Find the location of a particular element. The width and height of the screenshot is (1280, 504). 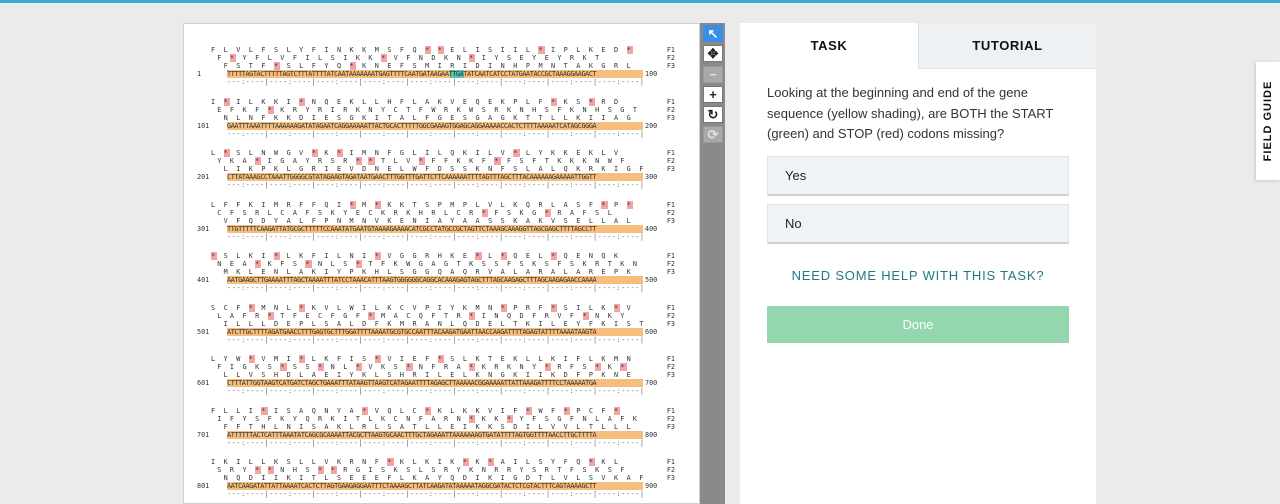

dna-start-number: 601 is located at coordinates (203, 383).